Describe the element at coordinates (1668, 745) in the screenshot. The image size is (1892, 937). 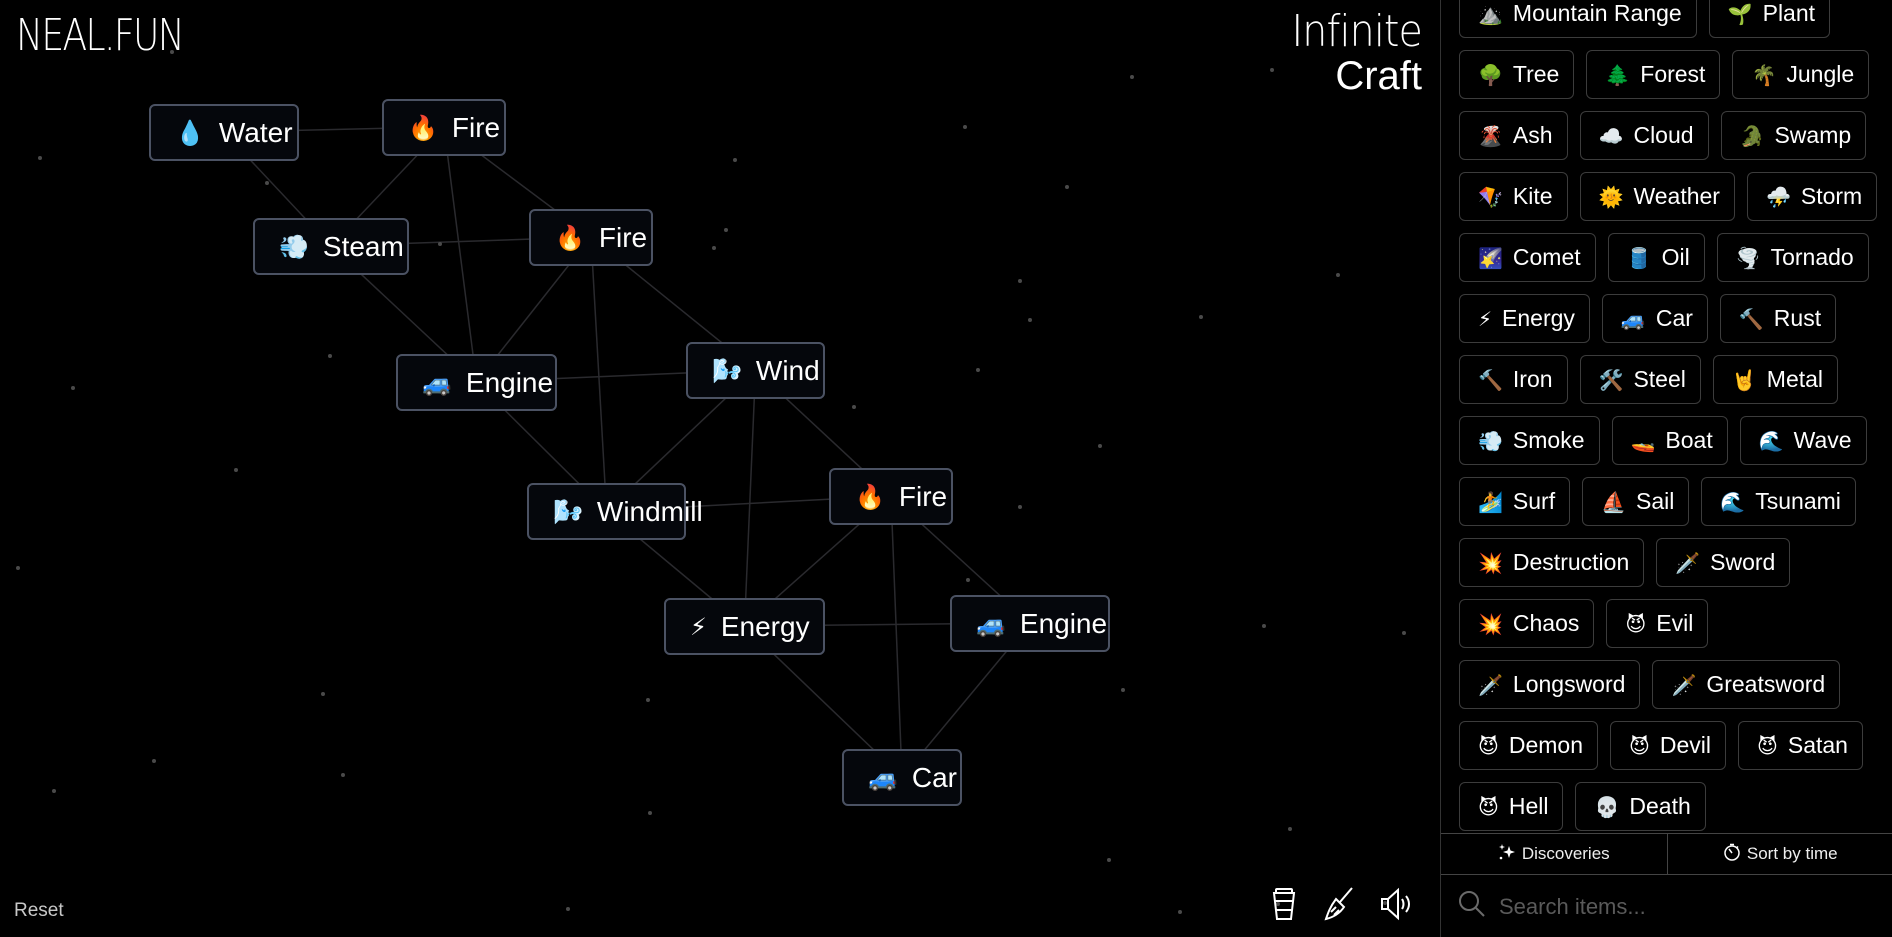
I see `sidebar-item-devil: 😈 Devil` at that location.